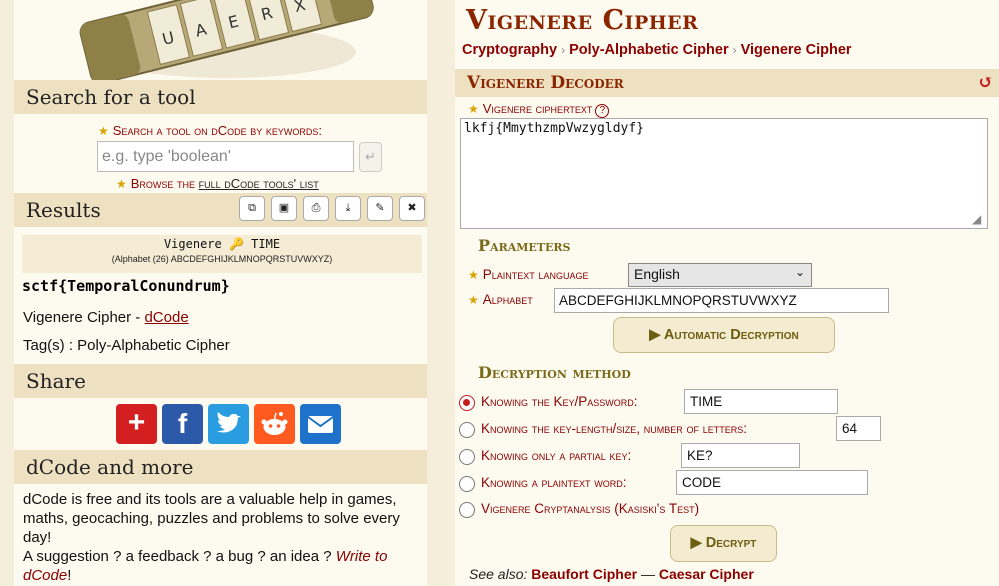  I want to click on chevron-down-icon: ⌄, so click(799, 272).